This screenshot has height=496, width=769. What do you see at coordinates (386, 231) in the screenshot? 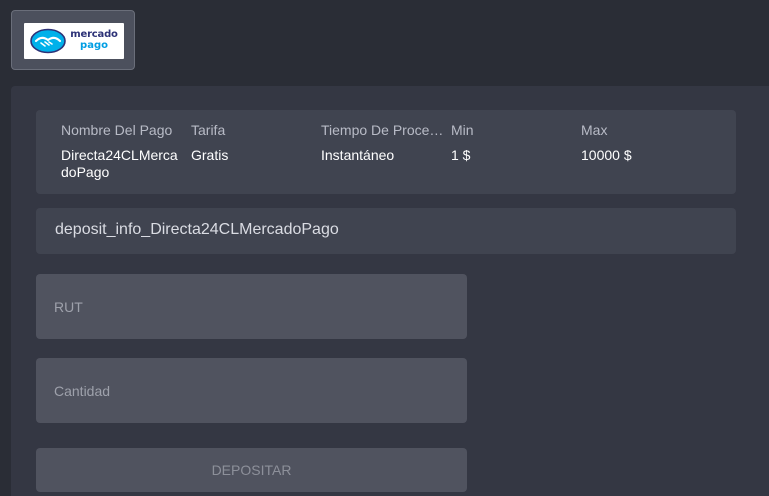
I see `deposit-info-banner: deposit_info_Directa24CLMercadoPago` at bounding box center [386, 231].